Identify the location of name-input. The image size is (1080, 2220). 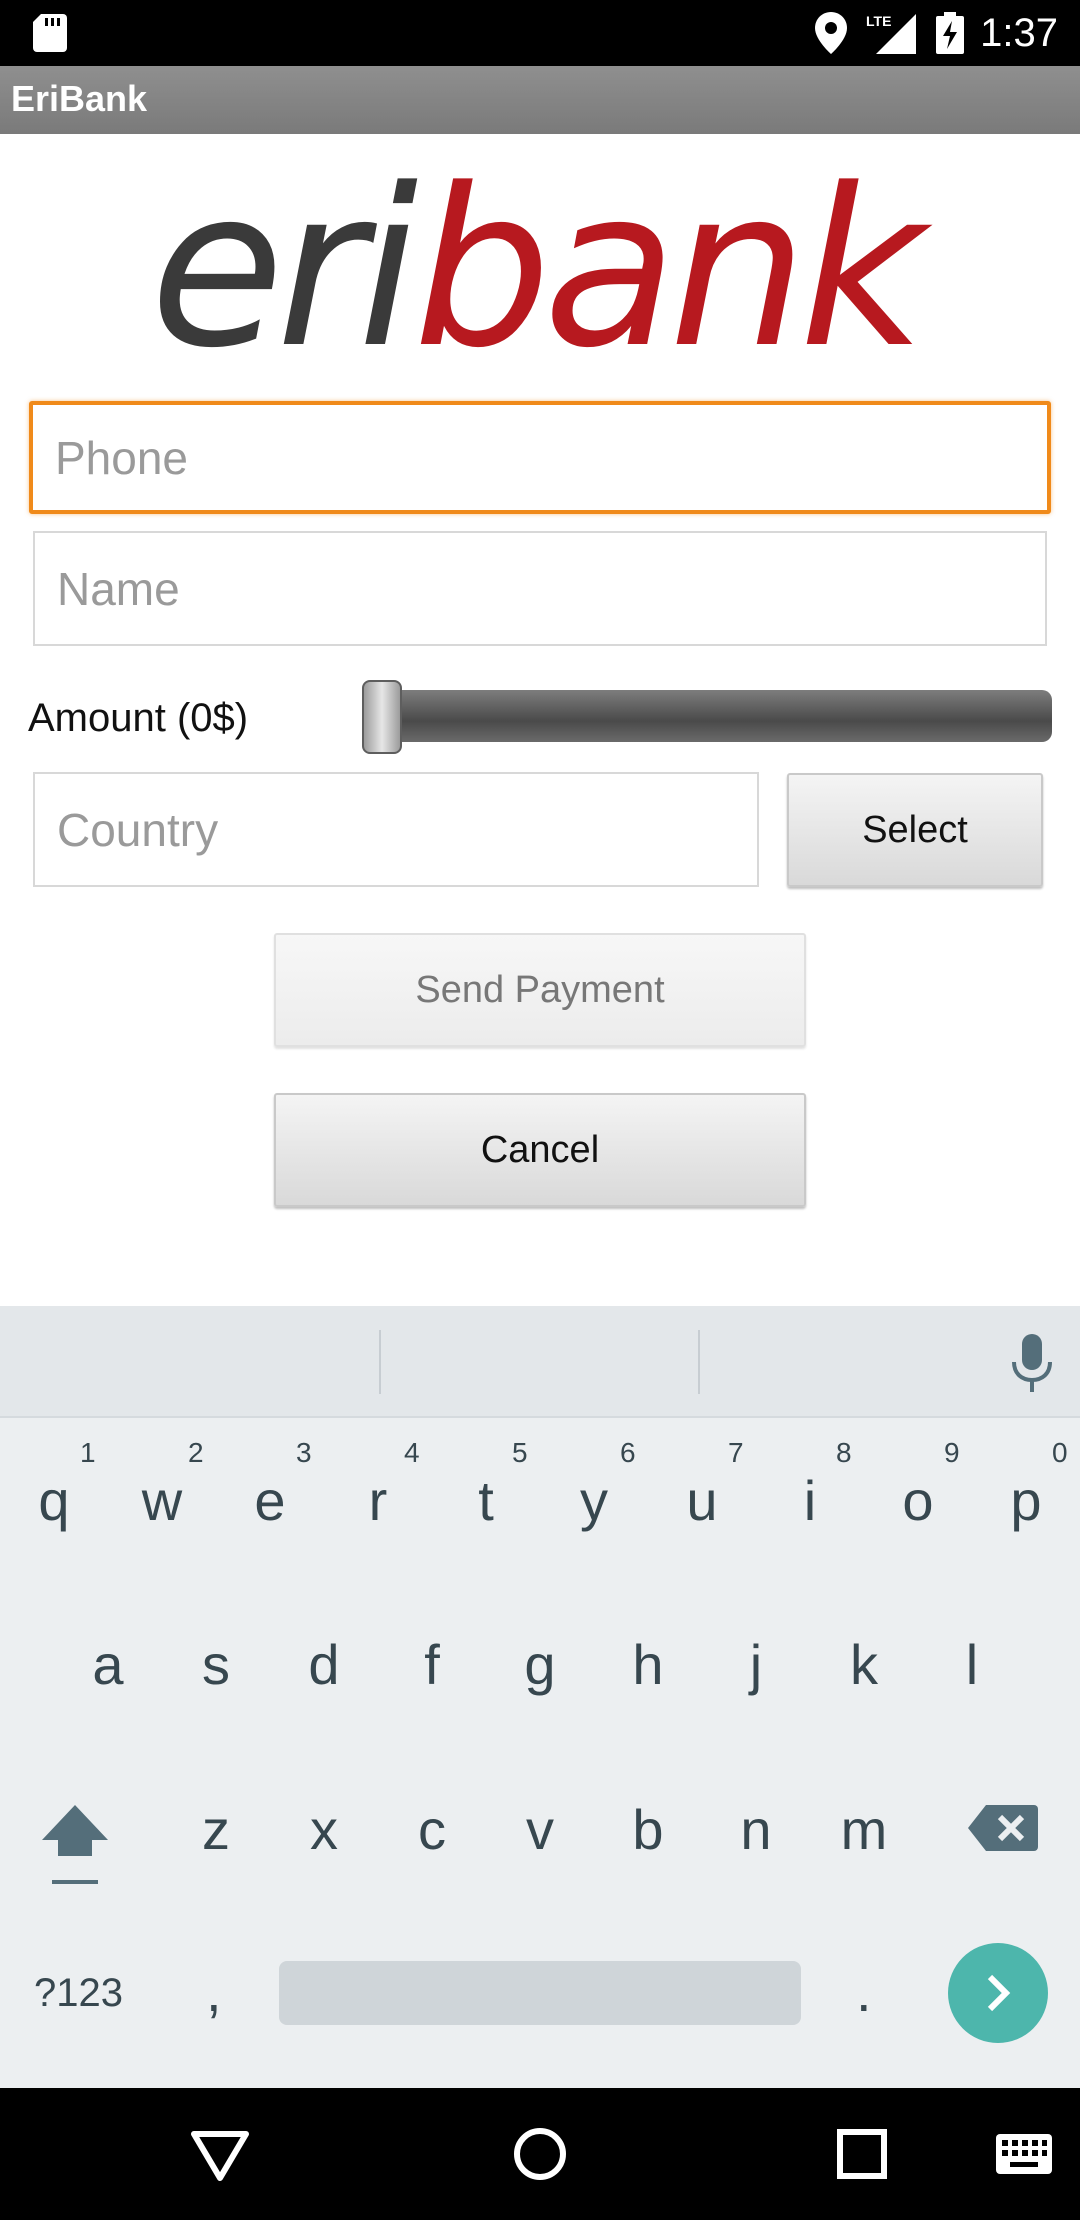
(540, 588).